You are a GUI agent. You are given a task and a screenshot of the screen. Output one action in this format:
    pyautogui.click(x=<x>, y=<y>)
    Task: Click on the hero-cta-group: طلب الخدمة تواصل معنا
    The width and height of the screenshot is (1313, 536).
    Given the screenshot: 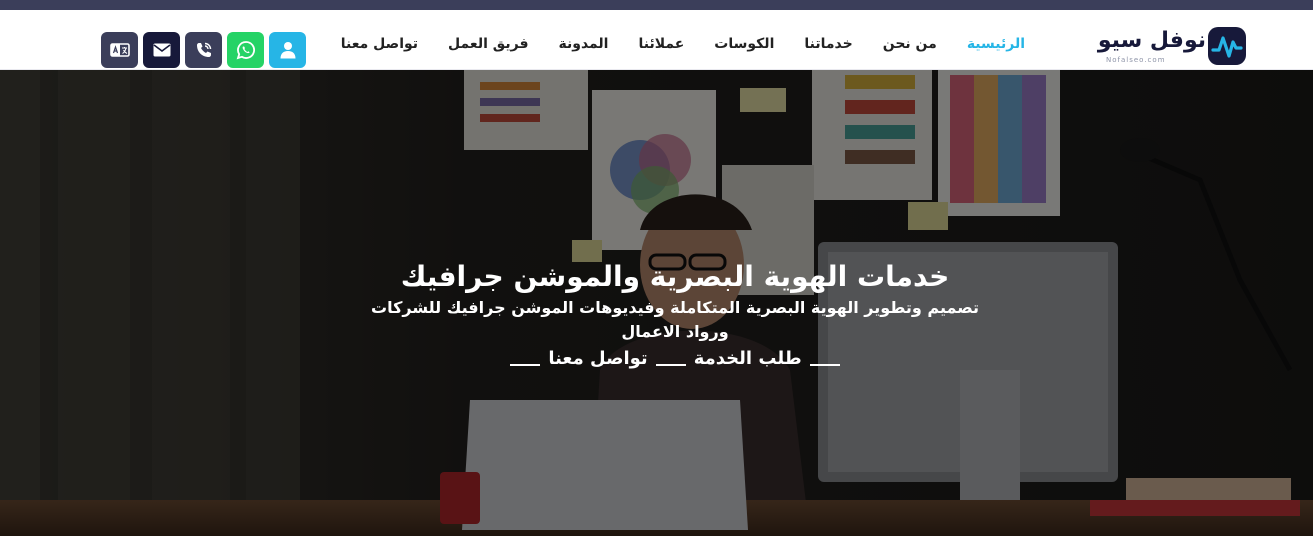 What is the action you would take?
    pyautogui.click(x=675, y=358)
    